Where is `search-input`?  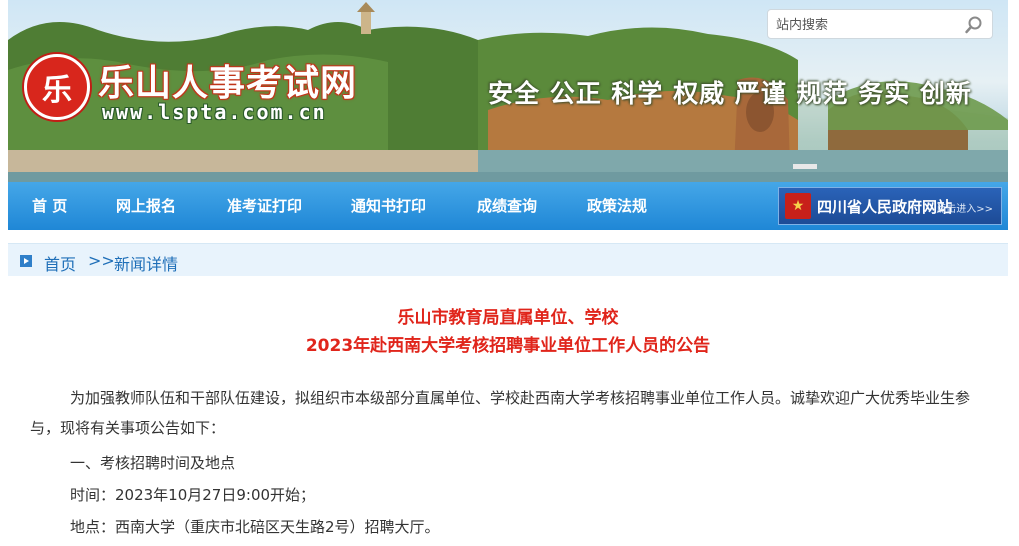 search-input is located at coordinates (866, 25).